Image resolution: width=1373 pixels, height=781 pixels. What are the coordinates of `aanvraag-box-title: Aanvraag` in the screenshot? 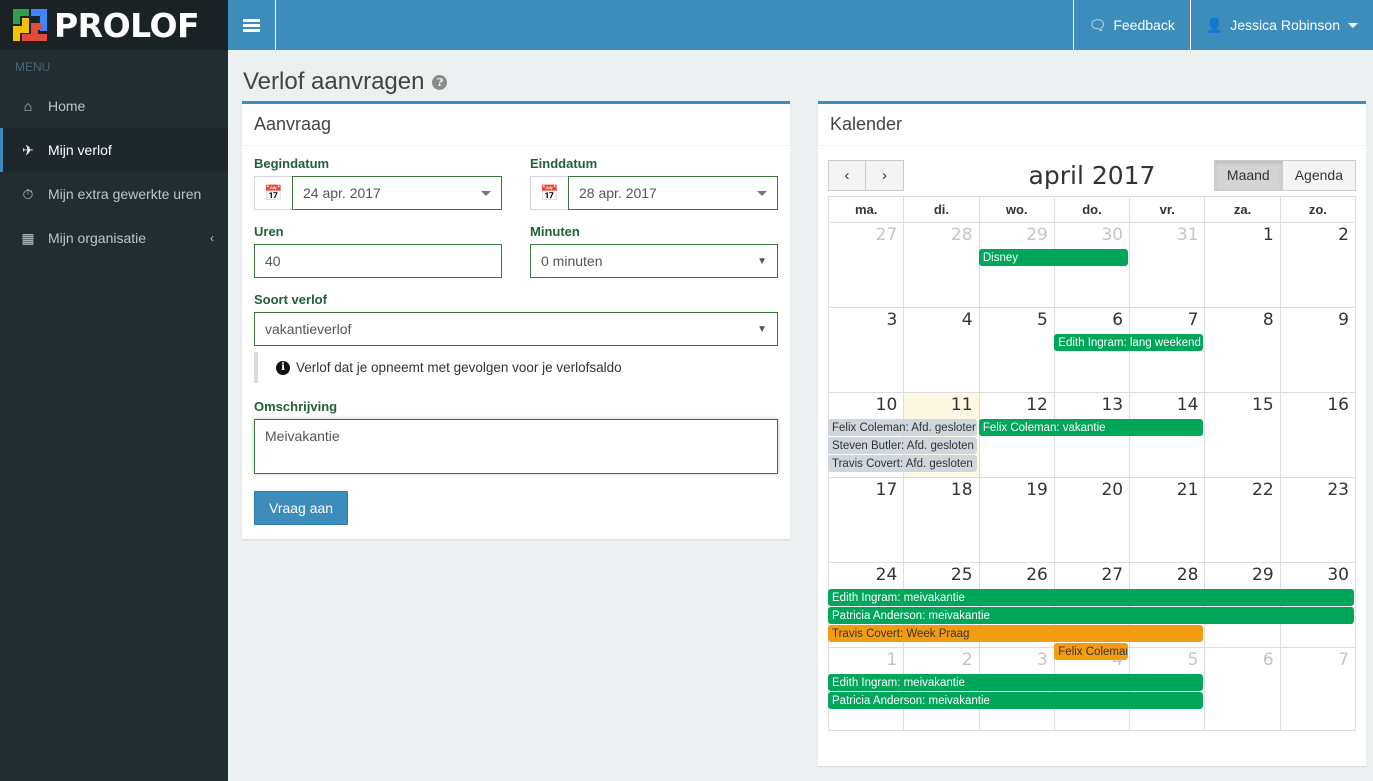 It's located at (293, 124).